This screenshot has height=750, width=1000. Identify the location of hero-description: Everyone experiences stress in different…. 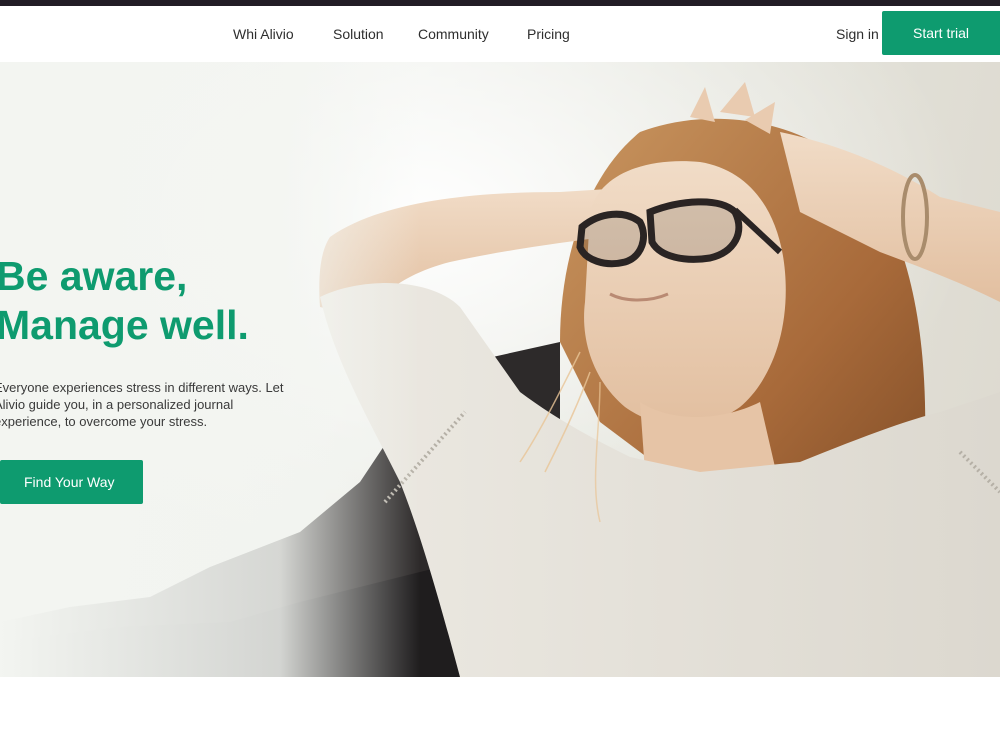
(142, 404).